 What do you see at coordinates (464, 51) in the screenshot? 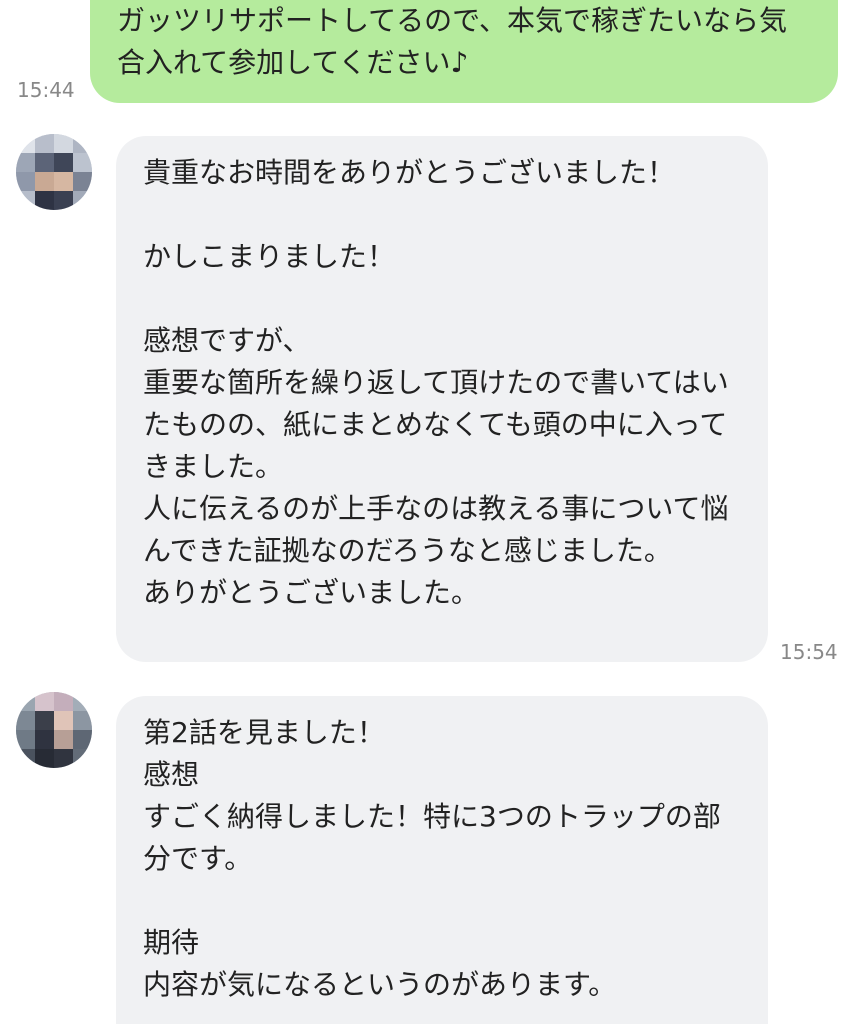
I see `outgoing-message-bubble: ガッツリサポートしてるので、本気で稼ぎたいなら気合入れて参加してください♪` at bounding box center [464, 51].